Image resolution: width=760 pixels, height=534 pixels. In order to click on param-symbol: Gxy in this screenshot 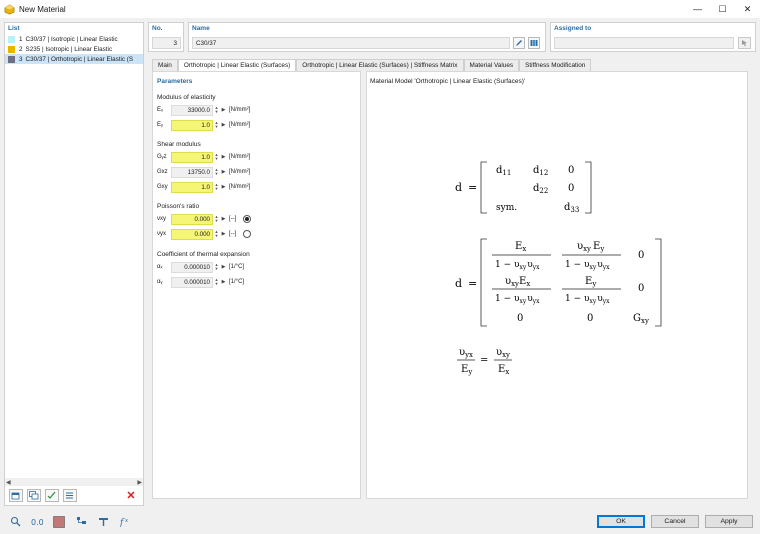, I will do `click(162, 187)`.